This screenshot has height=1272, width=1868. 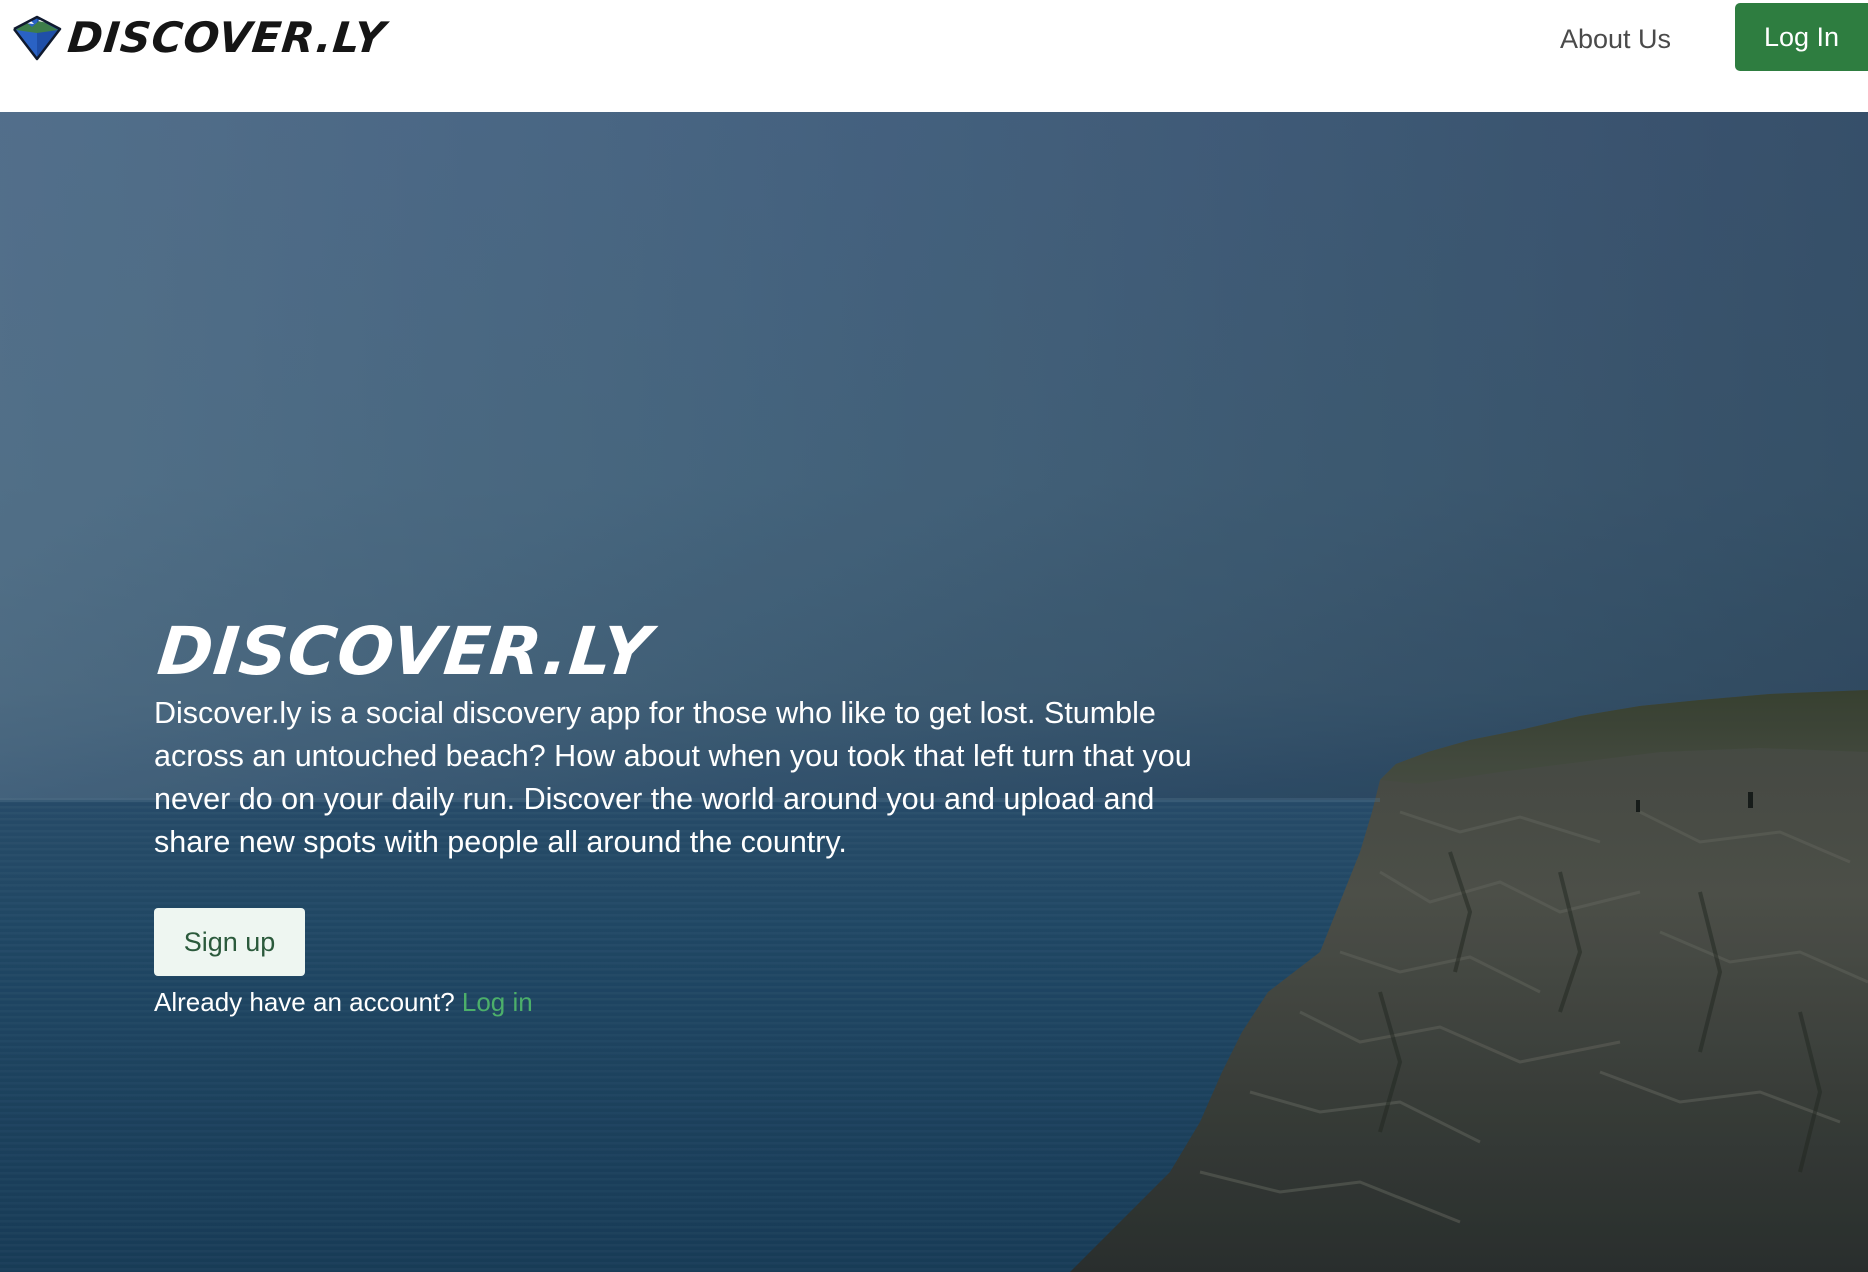 What do you see at coordinates (1801, 37) in the screenshot?
I see `nav-login-button: Log In` at bounding box center [1801, 37].